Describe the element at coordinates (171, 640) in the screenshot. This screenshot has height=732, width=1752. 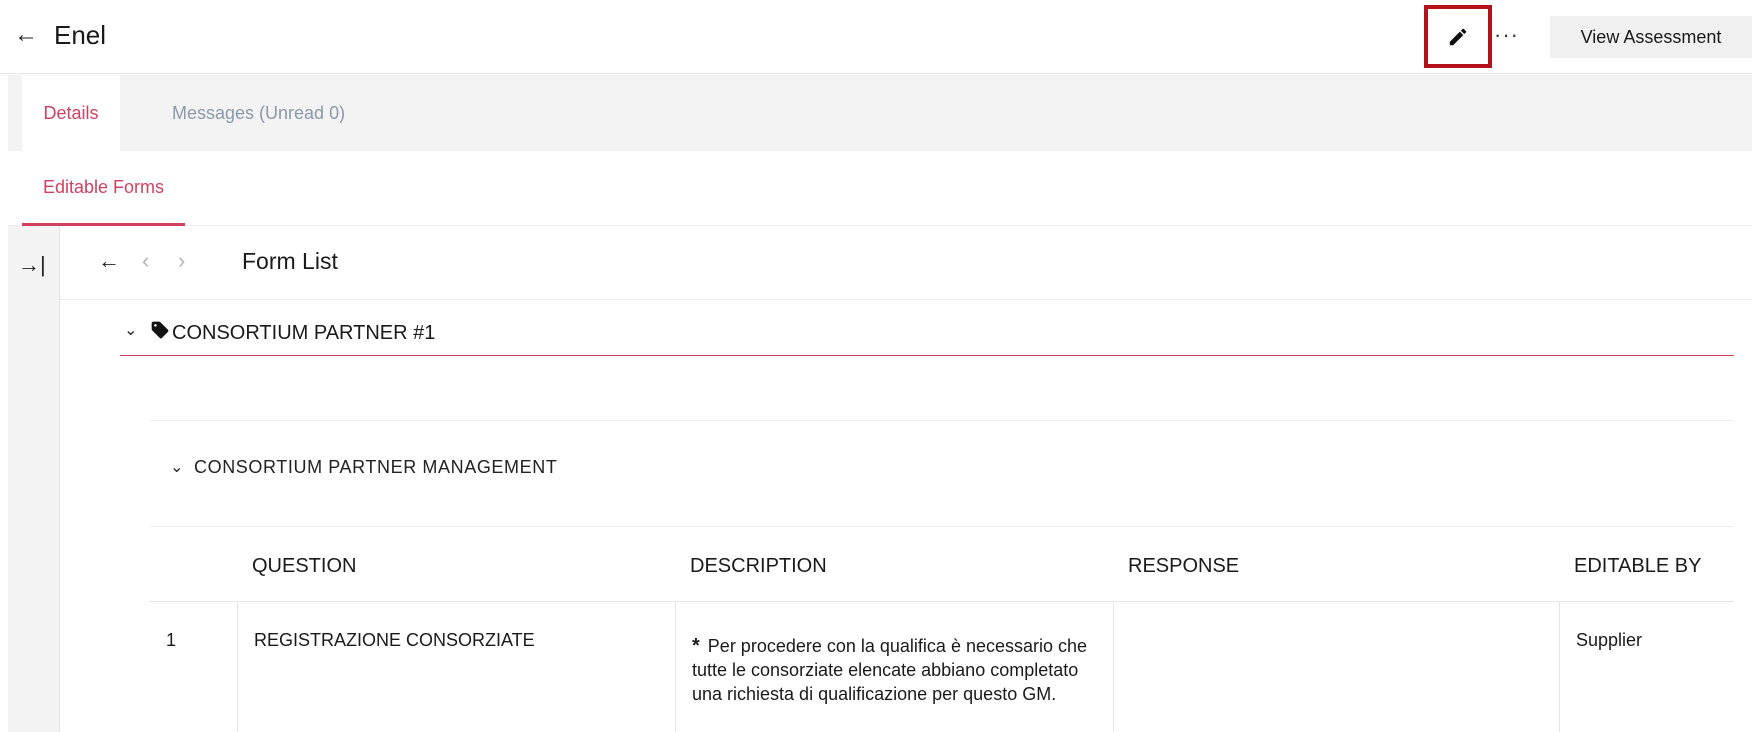
I see `row-number: 1` at that location.